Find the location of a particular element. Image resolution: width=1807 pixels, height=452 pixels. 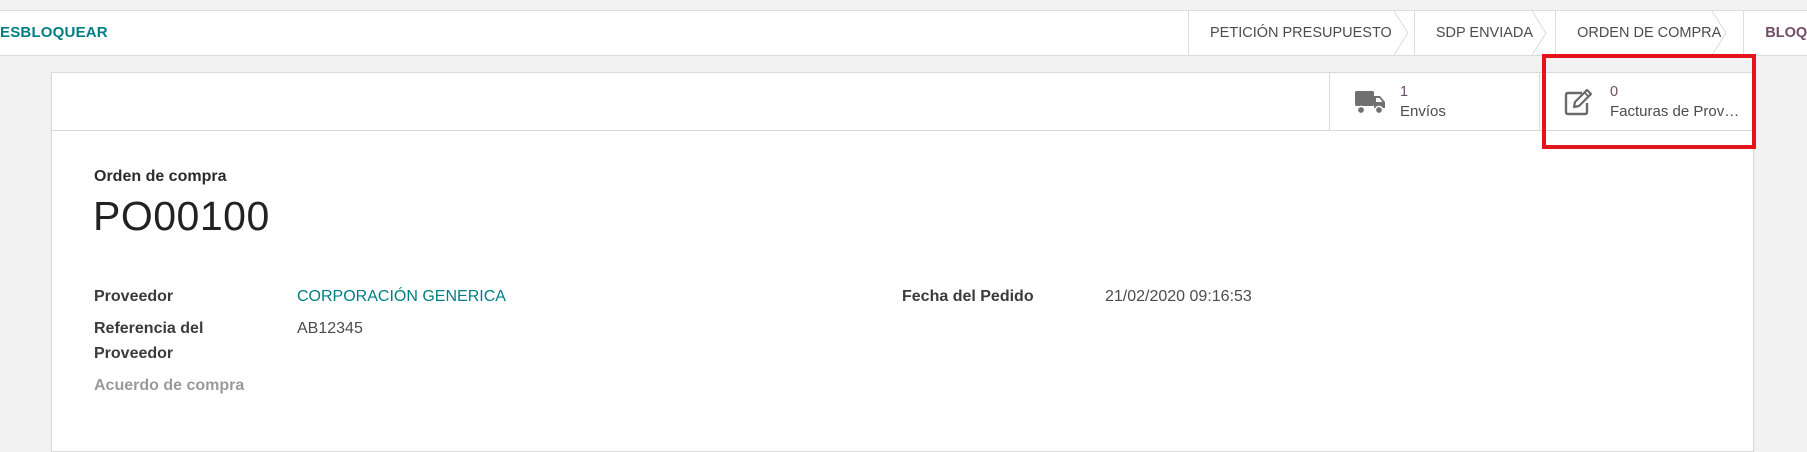

document-type-label: Orden de compra is located at coordinates (160, 176).